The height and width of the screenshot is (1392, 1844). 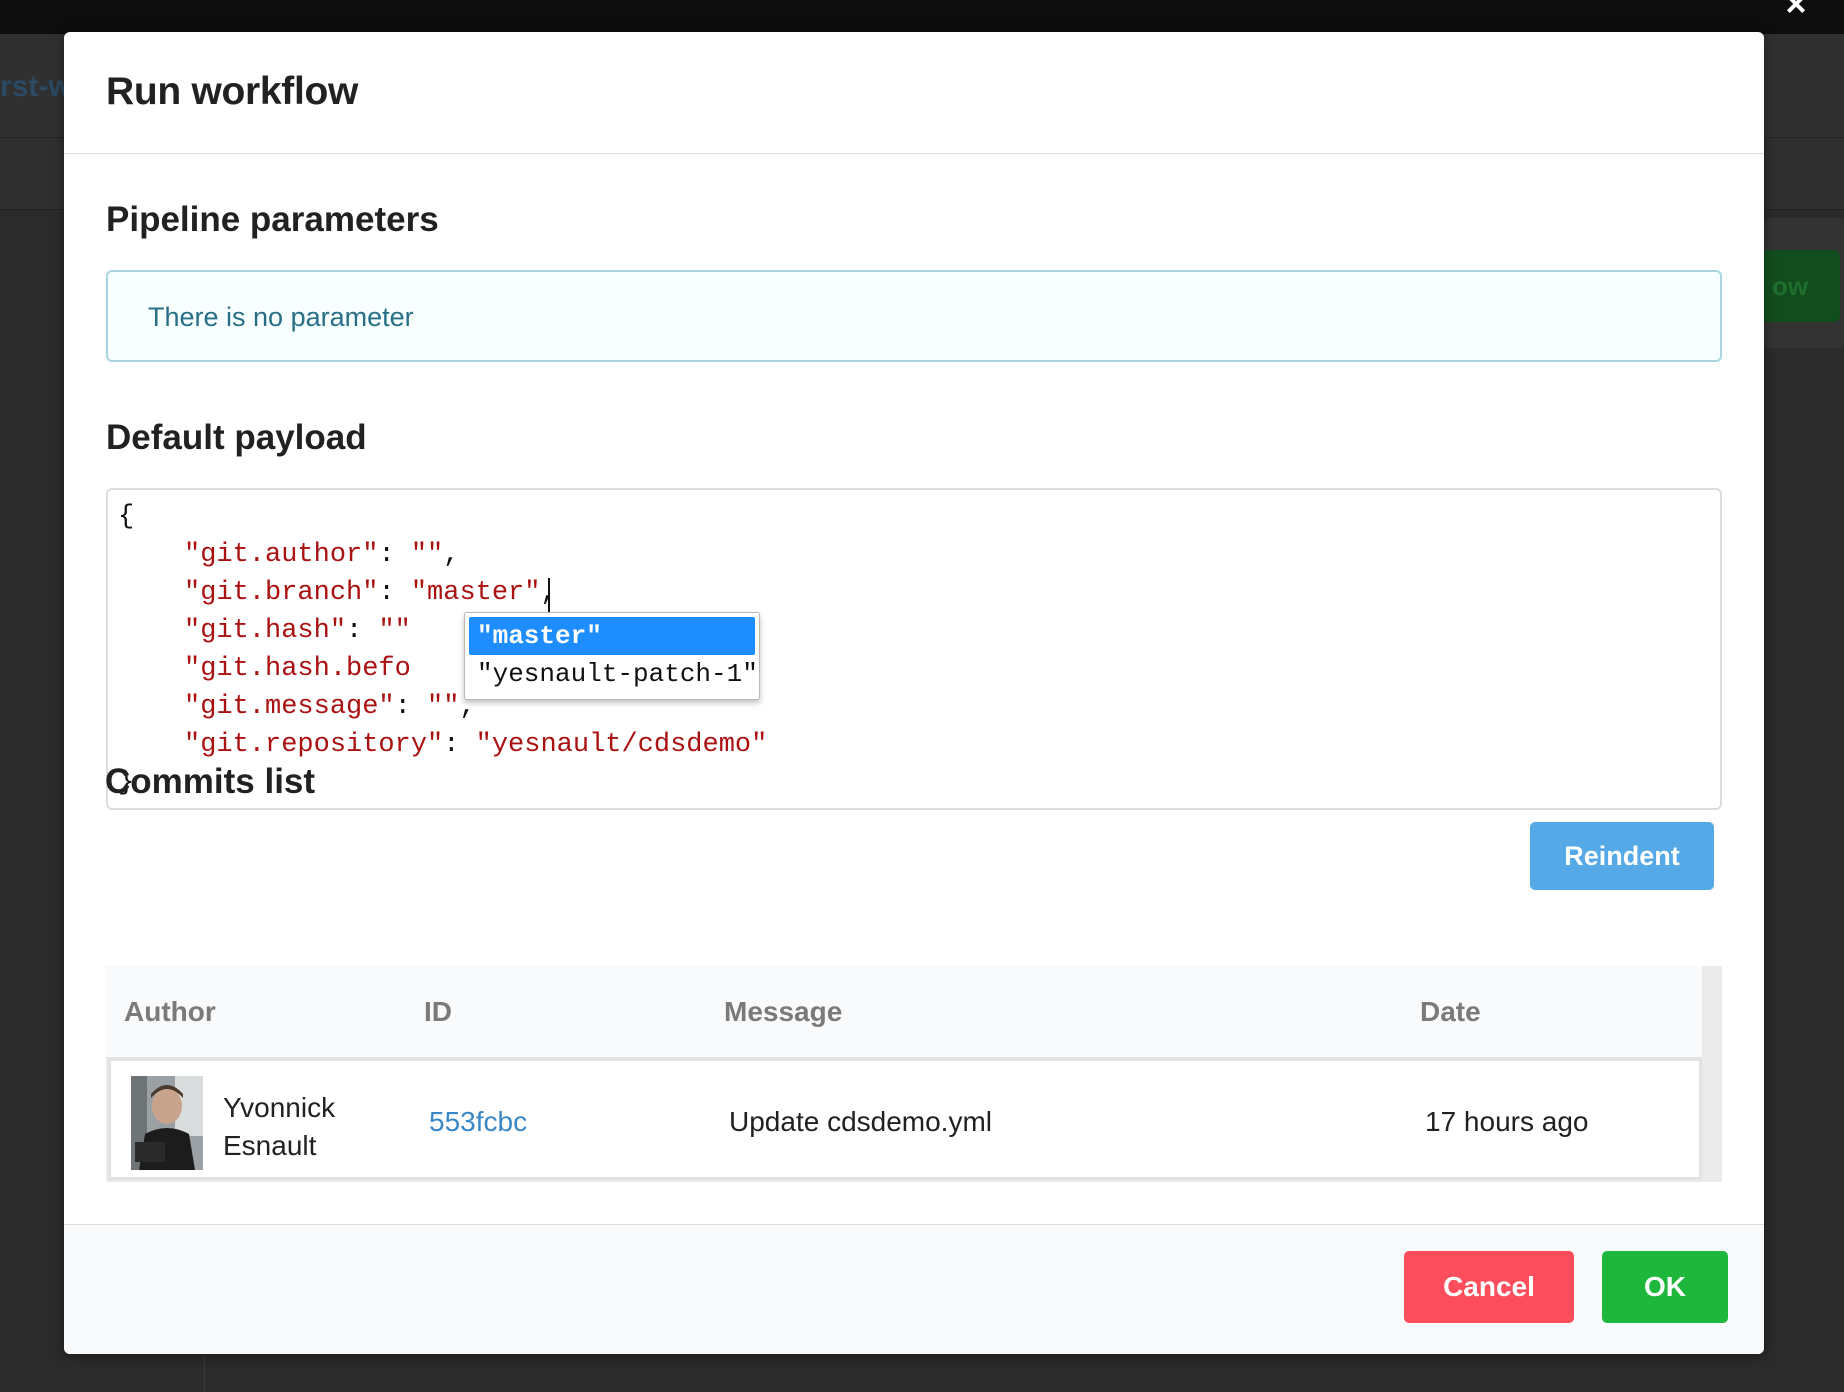 I want to click on ok-button: OK, so click(x=1665, y=1287).